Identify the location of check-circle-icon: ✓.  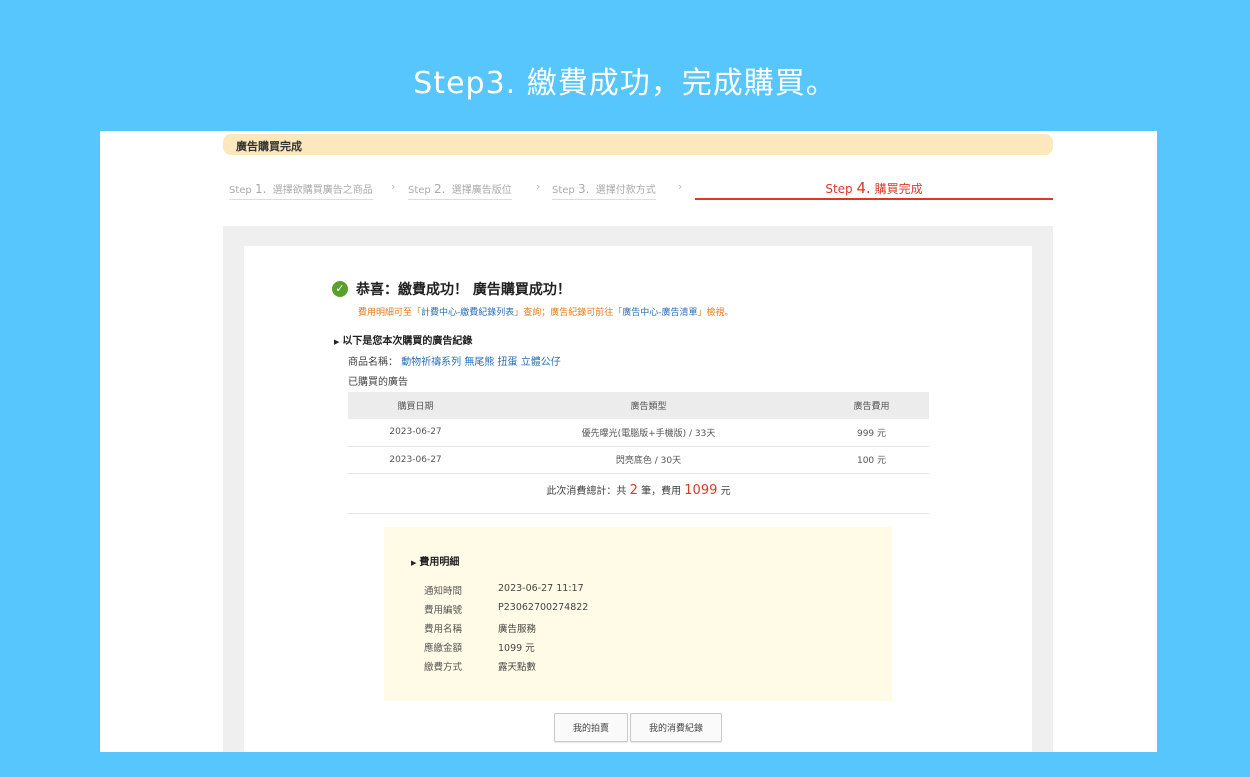
(340, 289).